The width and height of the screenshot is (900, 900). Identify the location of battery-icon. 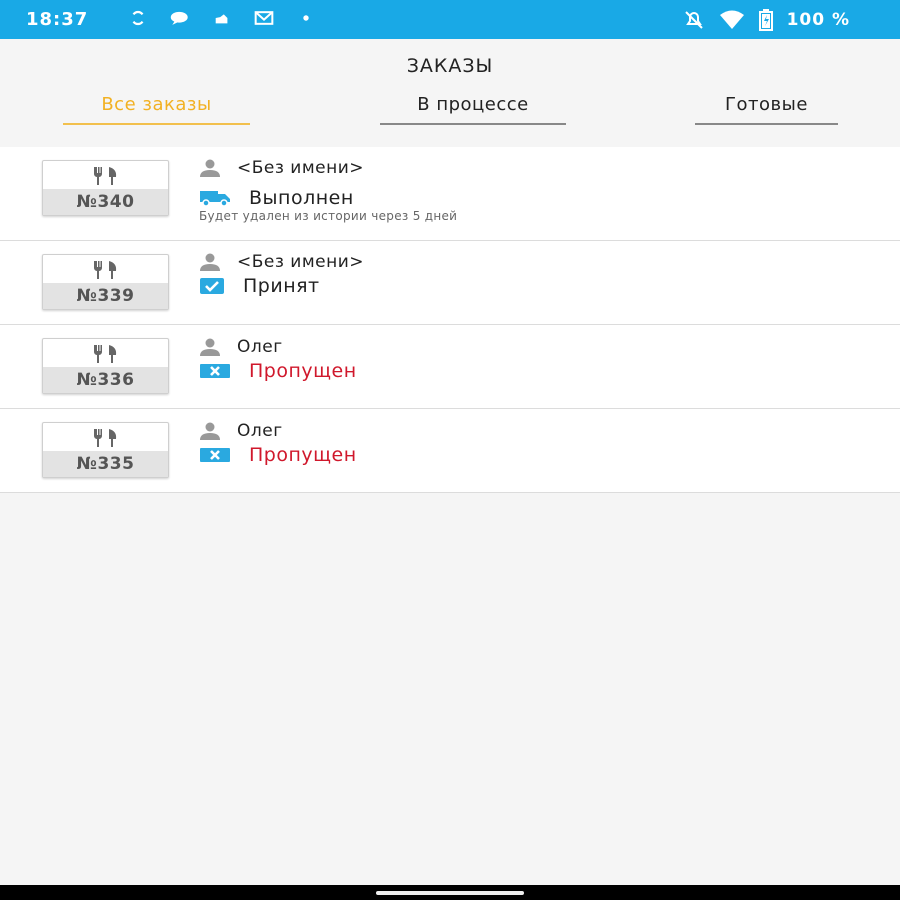
(765, 20).